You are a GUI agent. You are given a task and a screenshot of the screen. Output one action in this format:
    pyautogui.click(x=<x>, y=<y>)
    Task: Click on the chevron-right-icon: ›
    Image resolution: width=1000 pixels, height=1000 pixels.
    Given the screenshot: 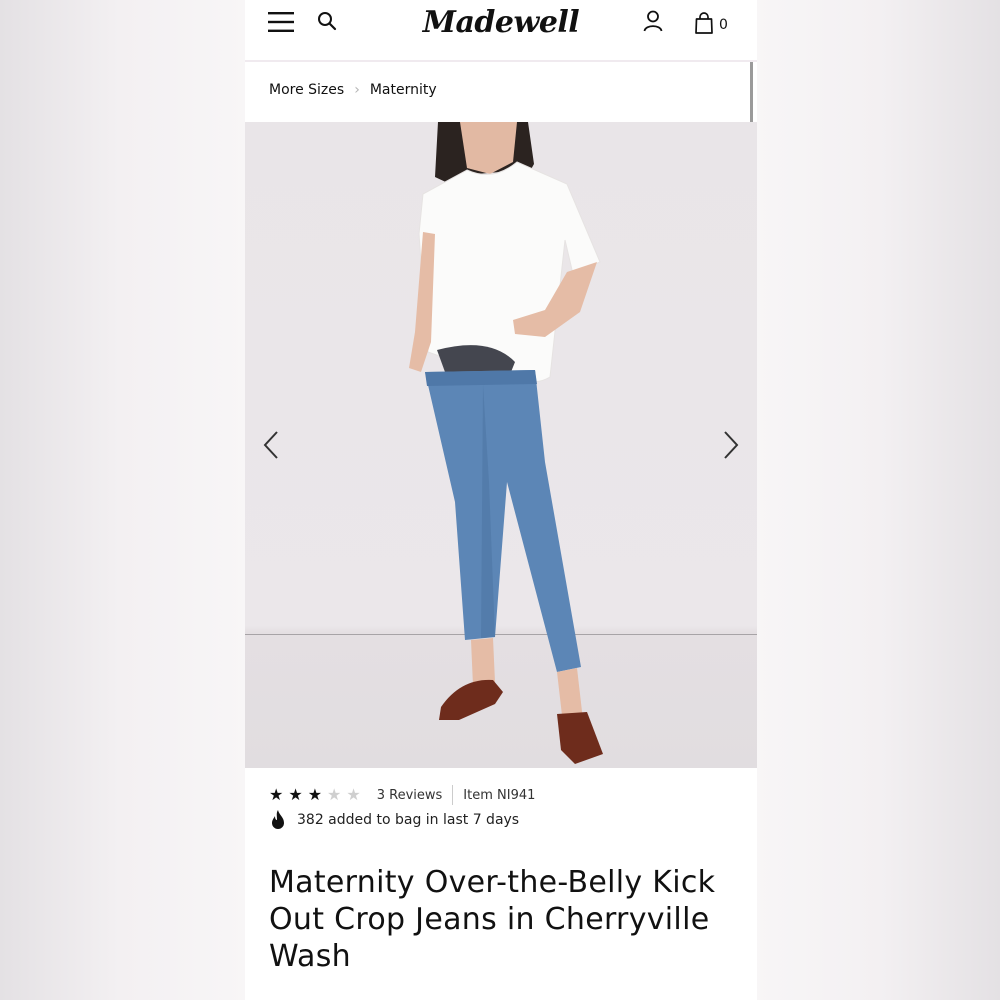 What is the action you would take?
    pyautogui.click(x=357, y=90)
    